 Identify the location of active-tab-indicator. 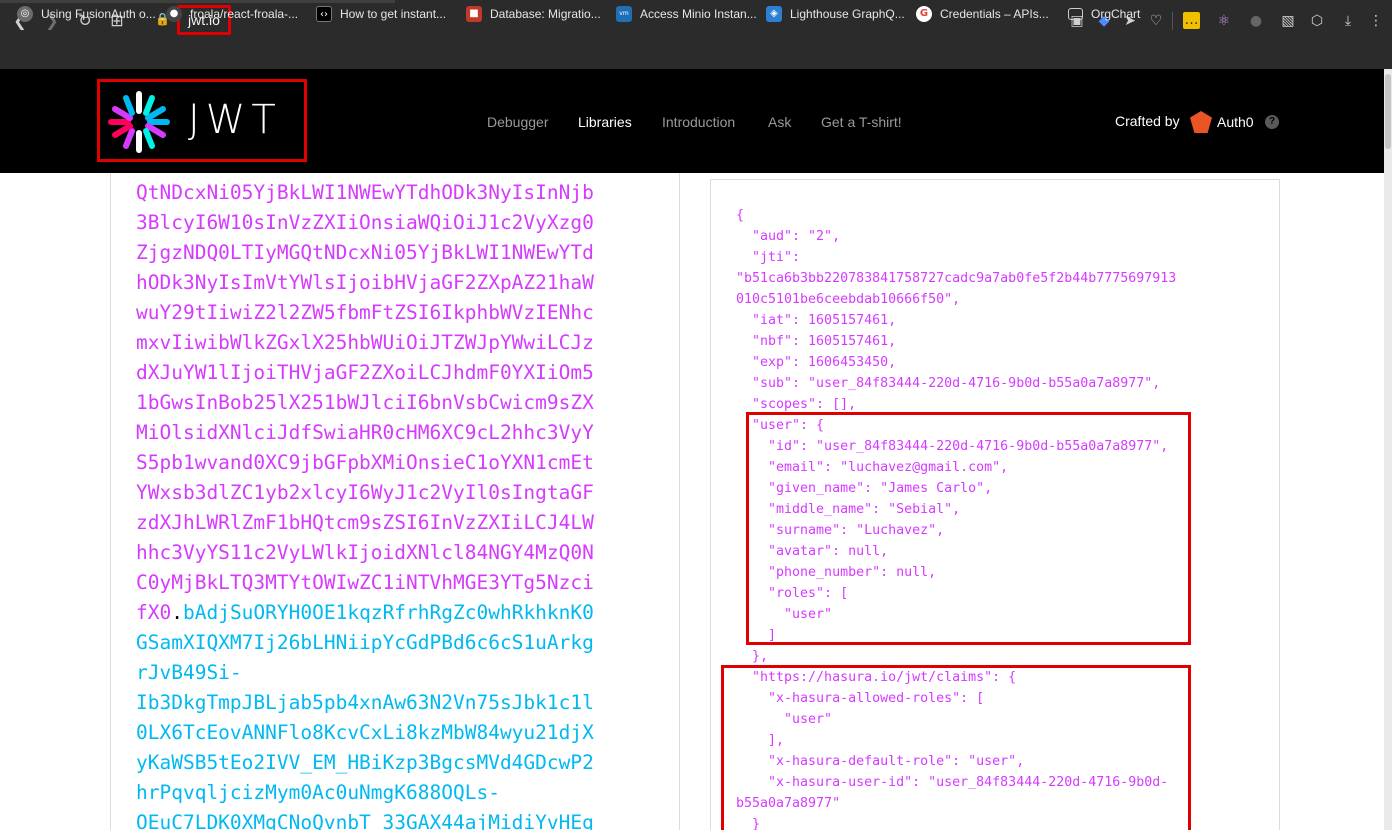
(197, 1).